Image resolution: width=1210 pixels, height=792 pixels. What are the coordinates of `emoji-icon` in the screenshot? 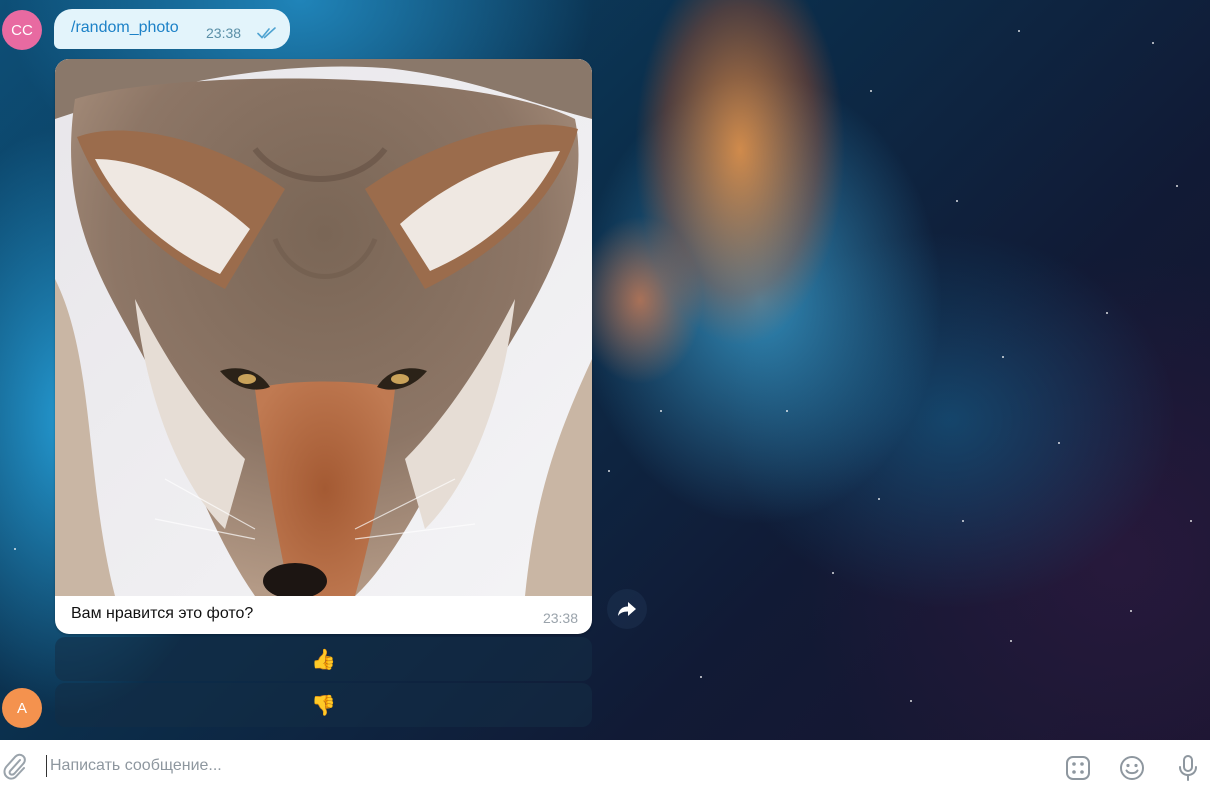 It's located at (1132, 768).